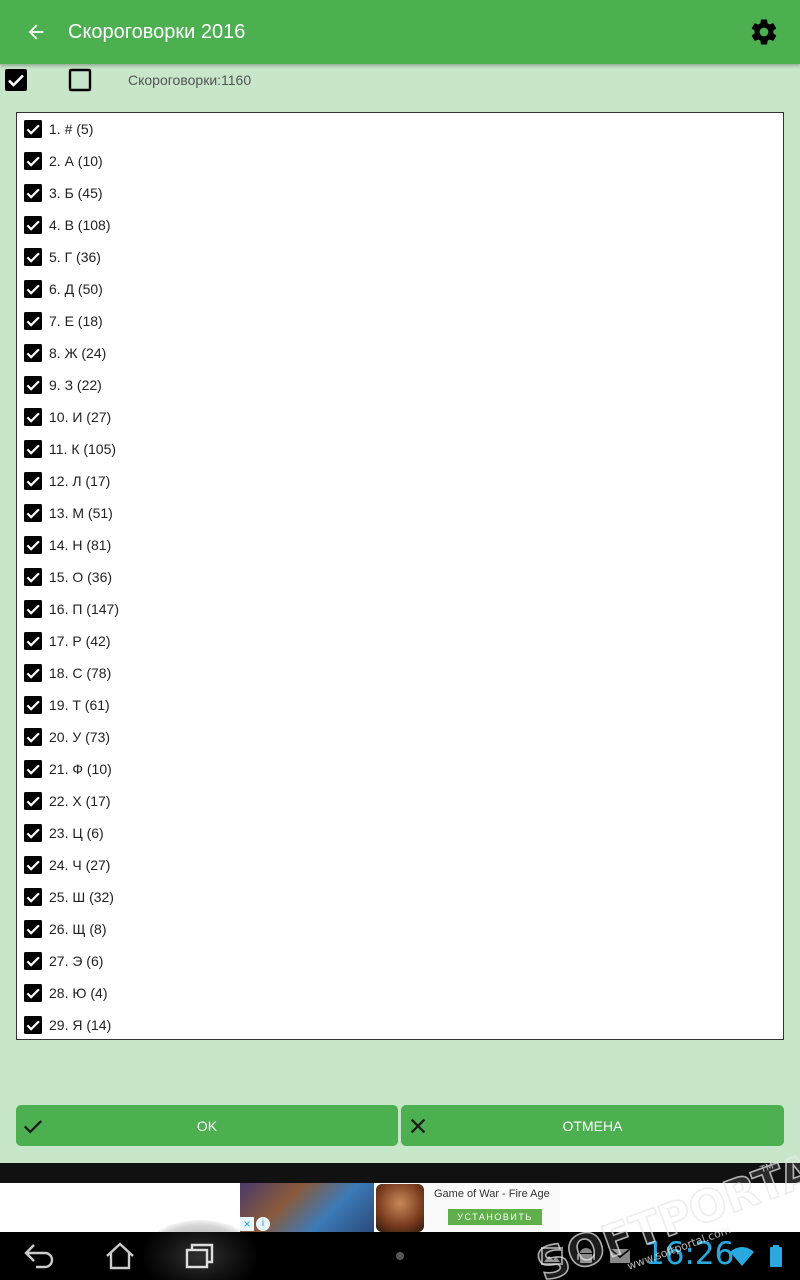 Image resolution: width=800 pixels, height=1280 pixels. I want to click on ok-button: OK, so click(207, 1125).